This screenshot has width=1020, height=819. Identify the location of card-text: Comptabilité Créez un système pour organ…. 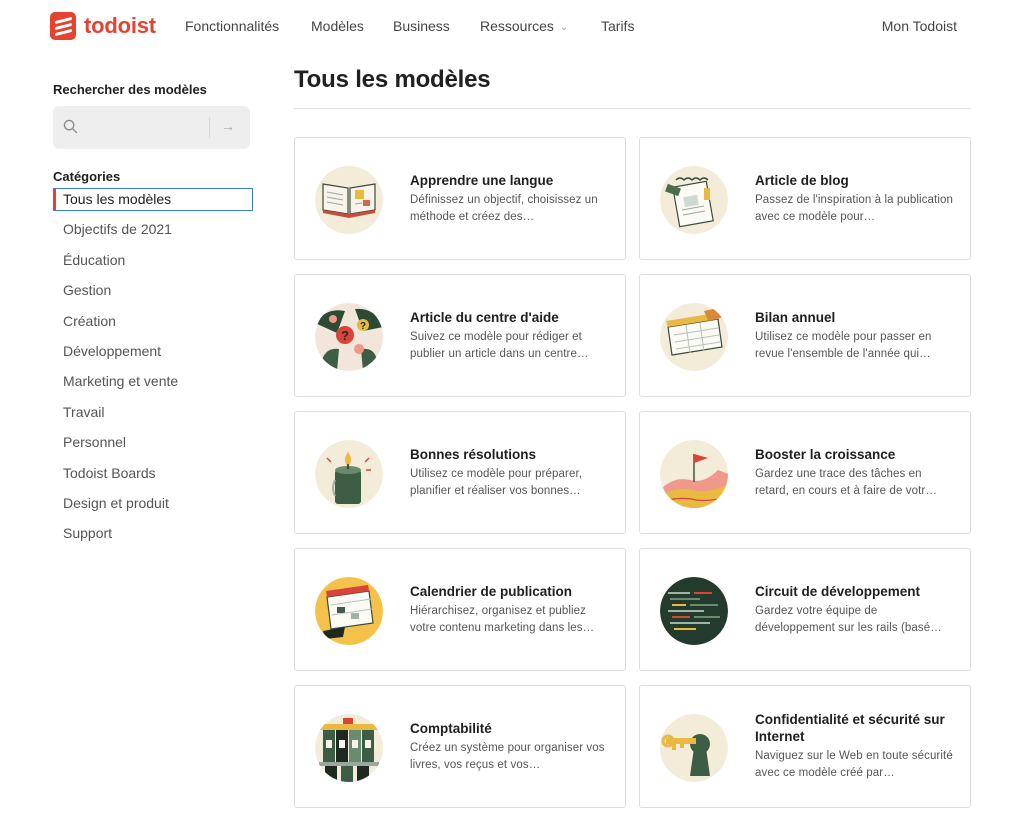
(510, 747).